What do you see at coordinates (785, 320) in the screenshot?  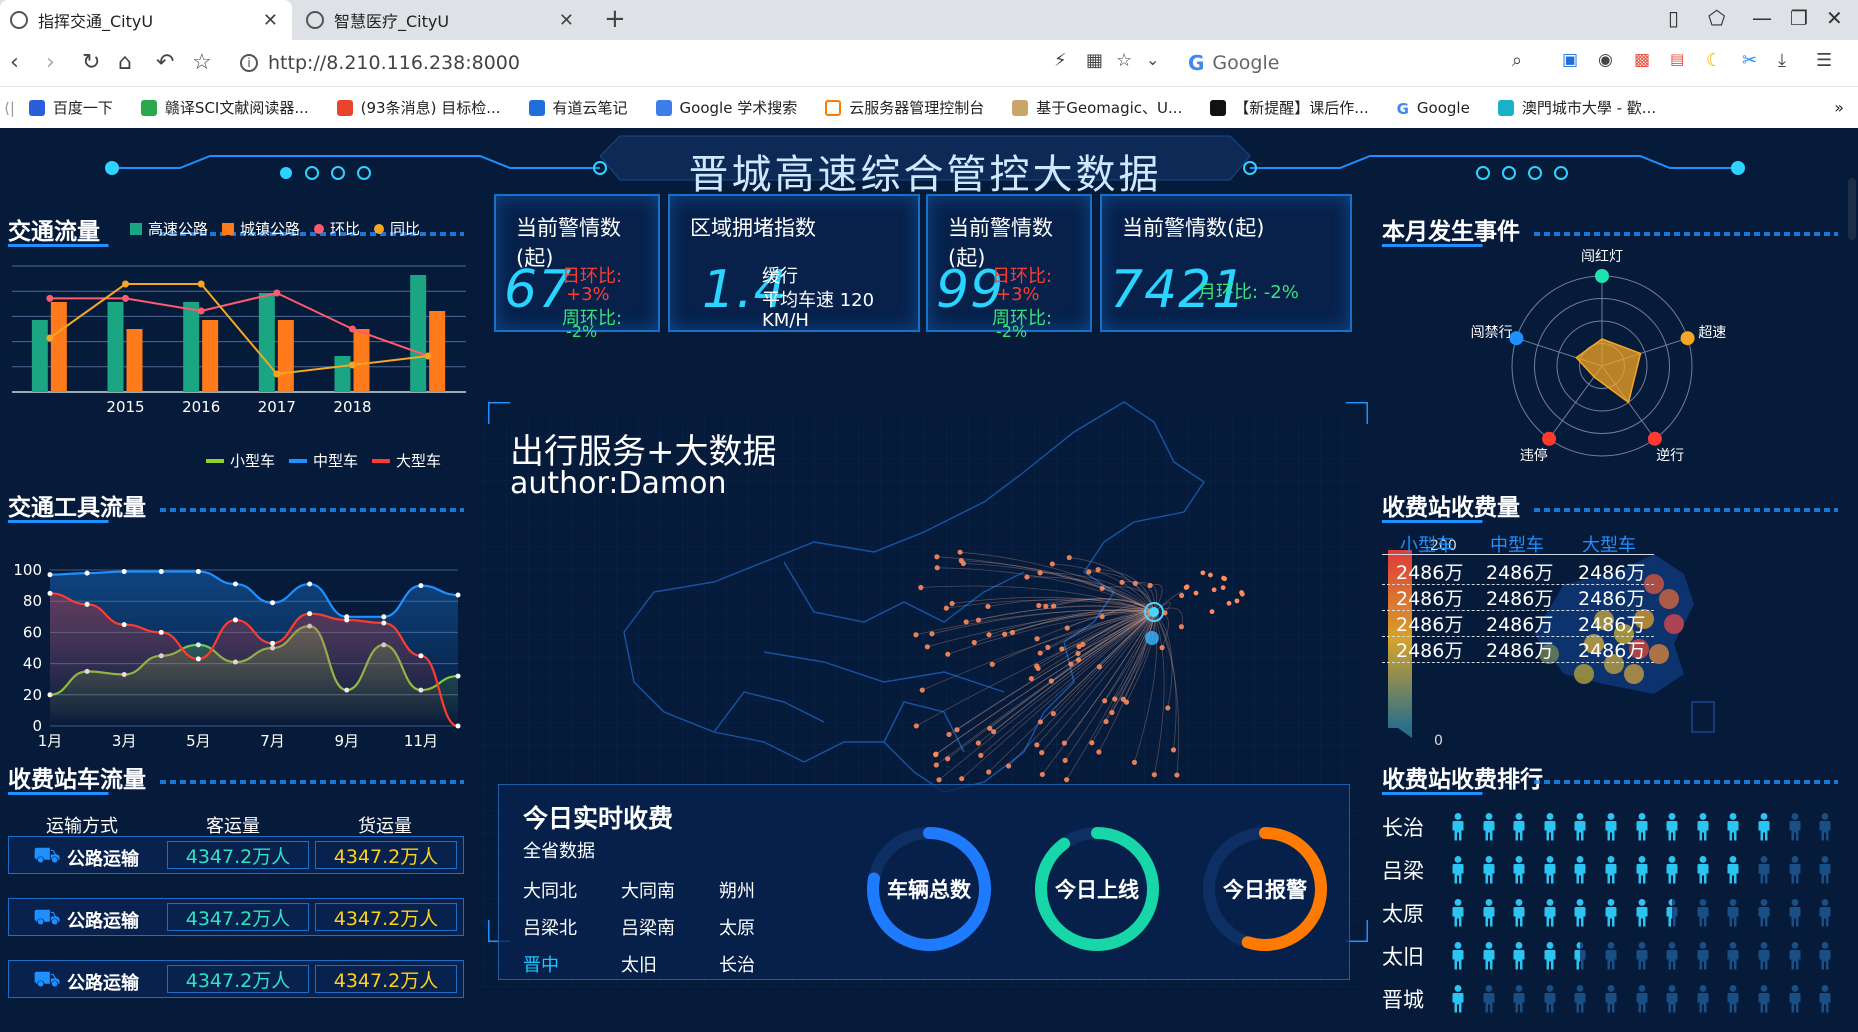 I see `card-unit: KM/H` at bounding box center [785, 320].